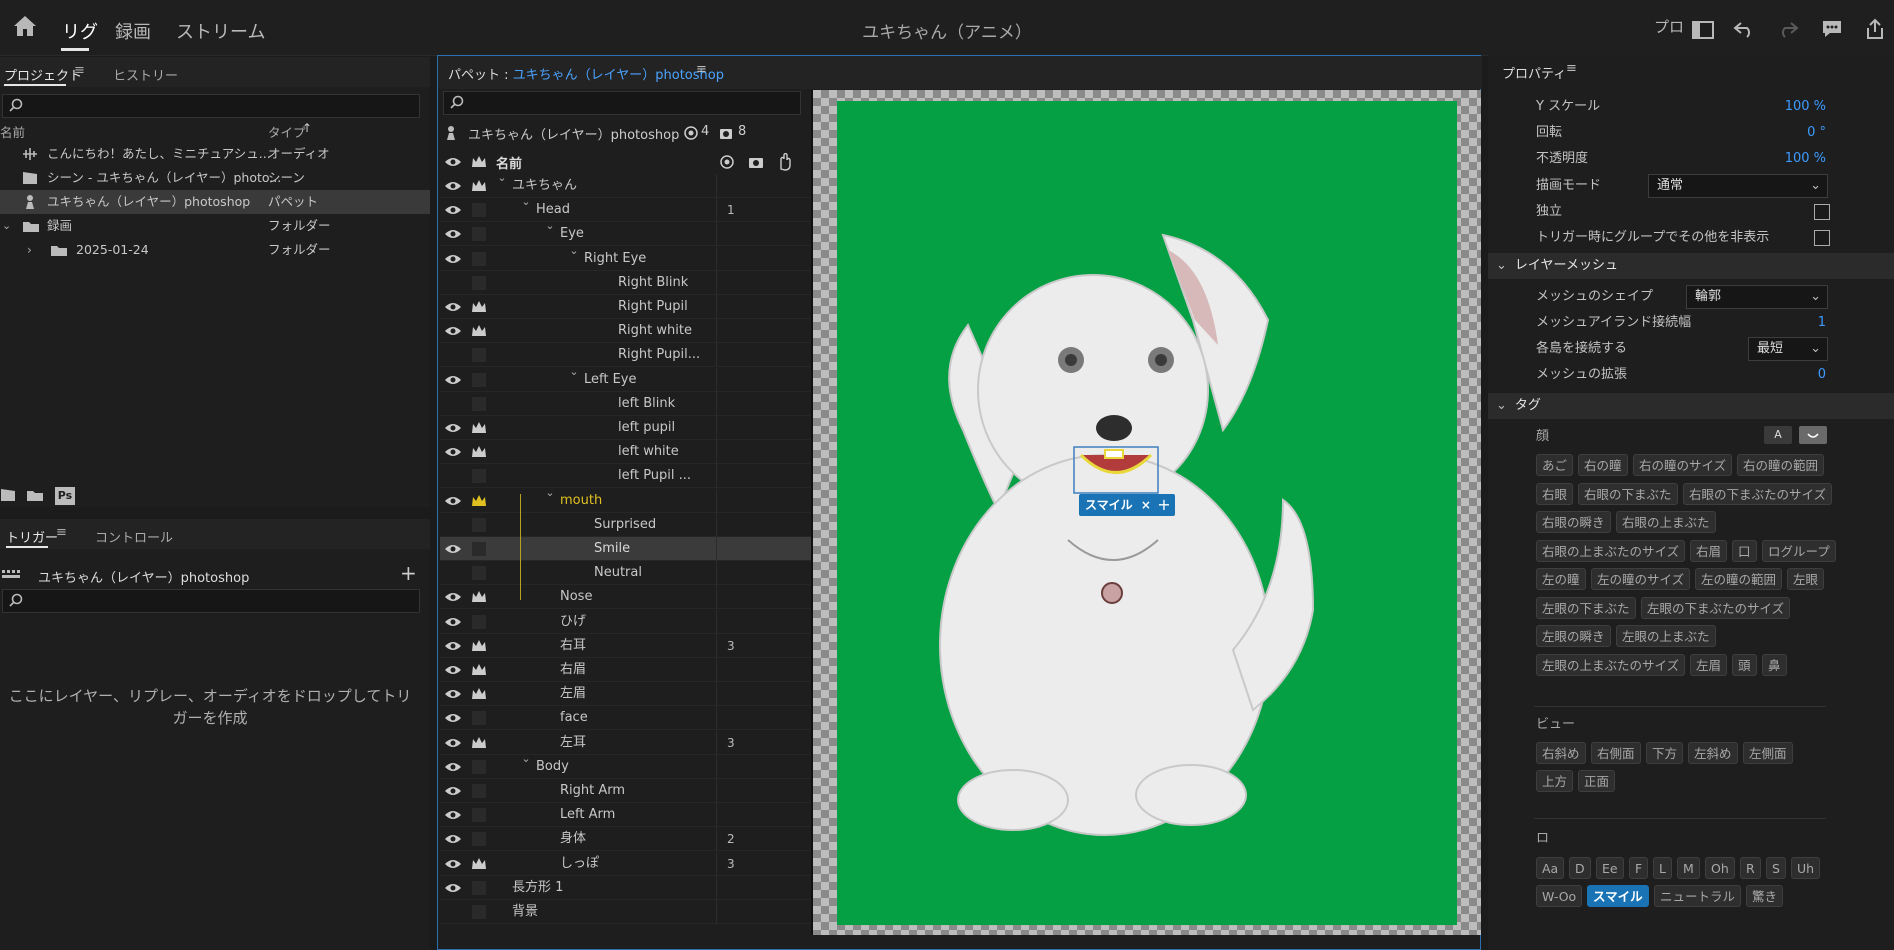  What do you see at coordinates (1738, 186) in the screenshot?
I see `blend-mode-select: 通常 ⌄` at bounding box center [1738, 186].